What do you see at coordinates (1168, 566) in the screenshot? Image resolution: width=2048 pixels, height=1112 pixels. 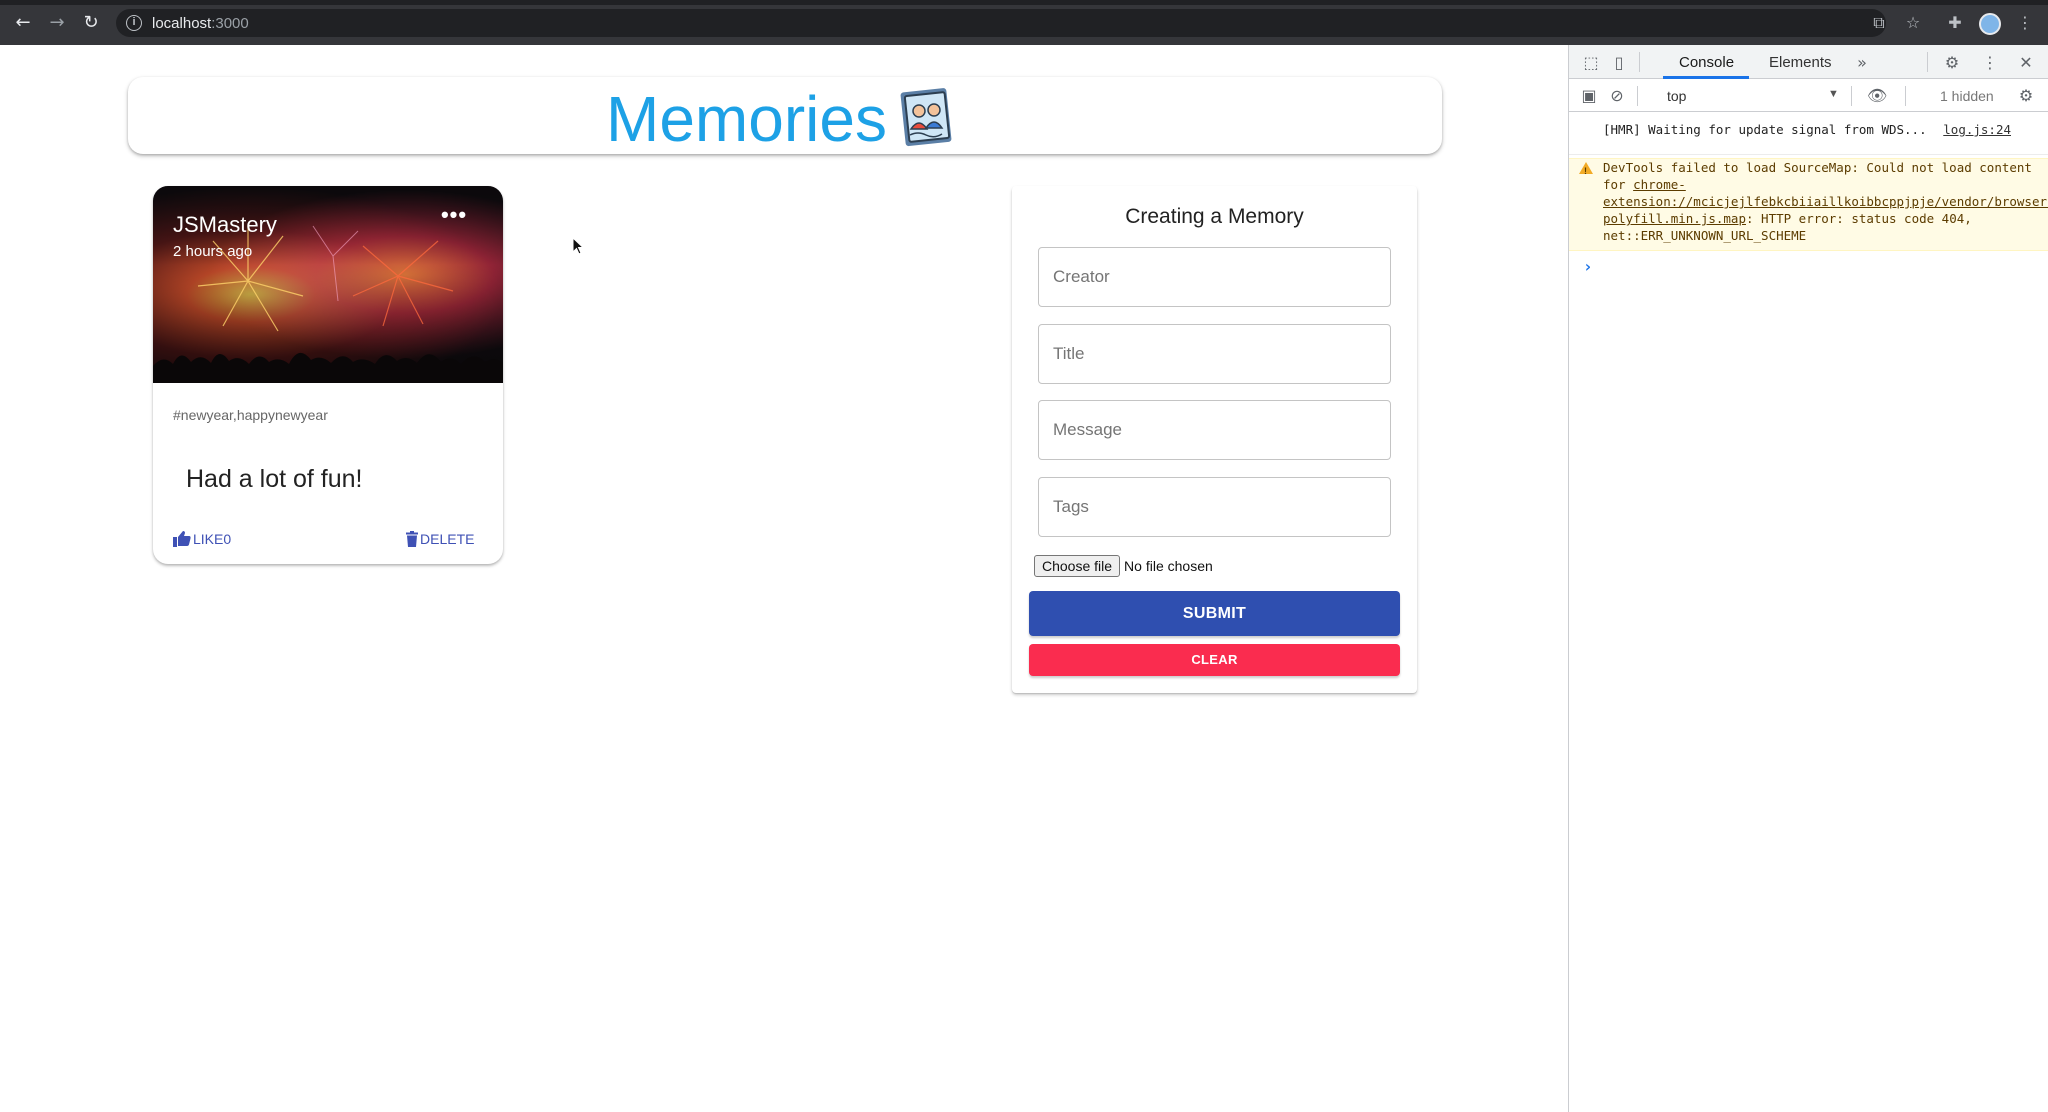 I see `file-status: No file chosen` at bounding box center [1168, 566].